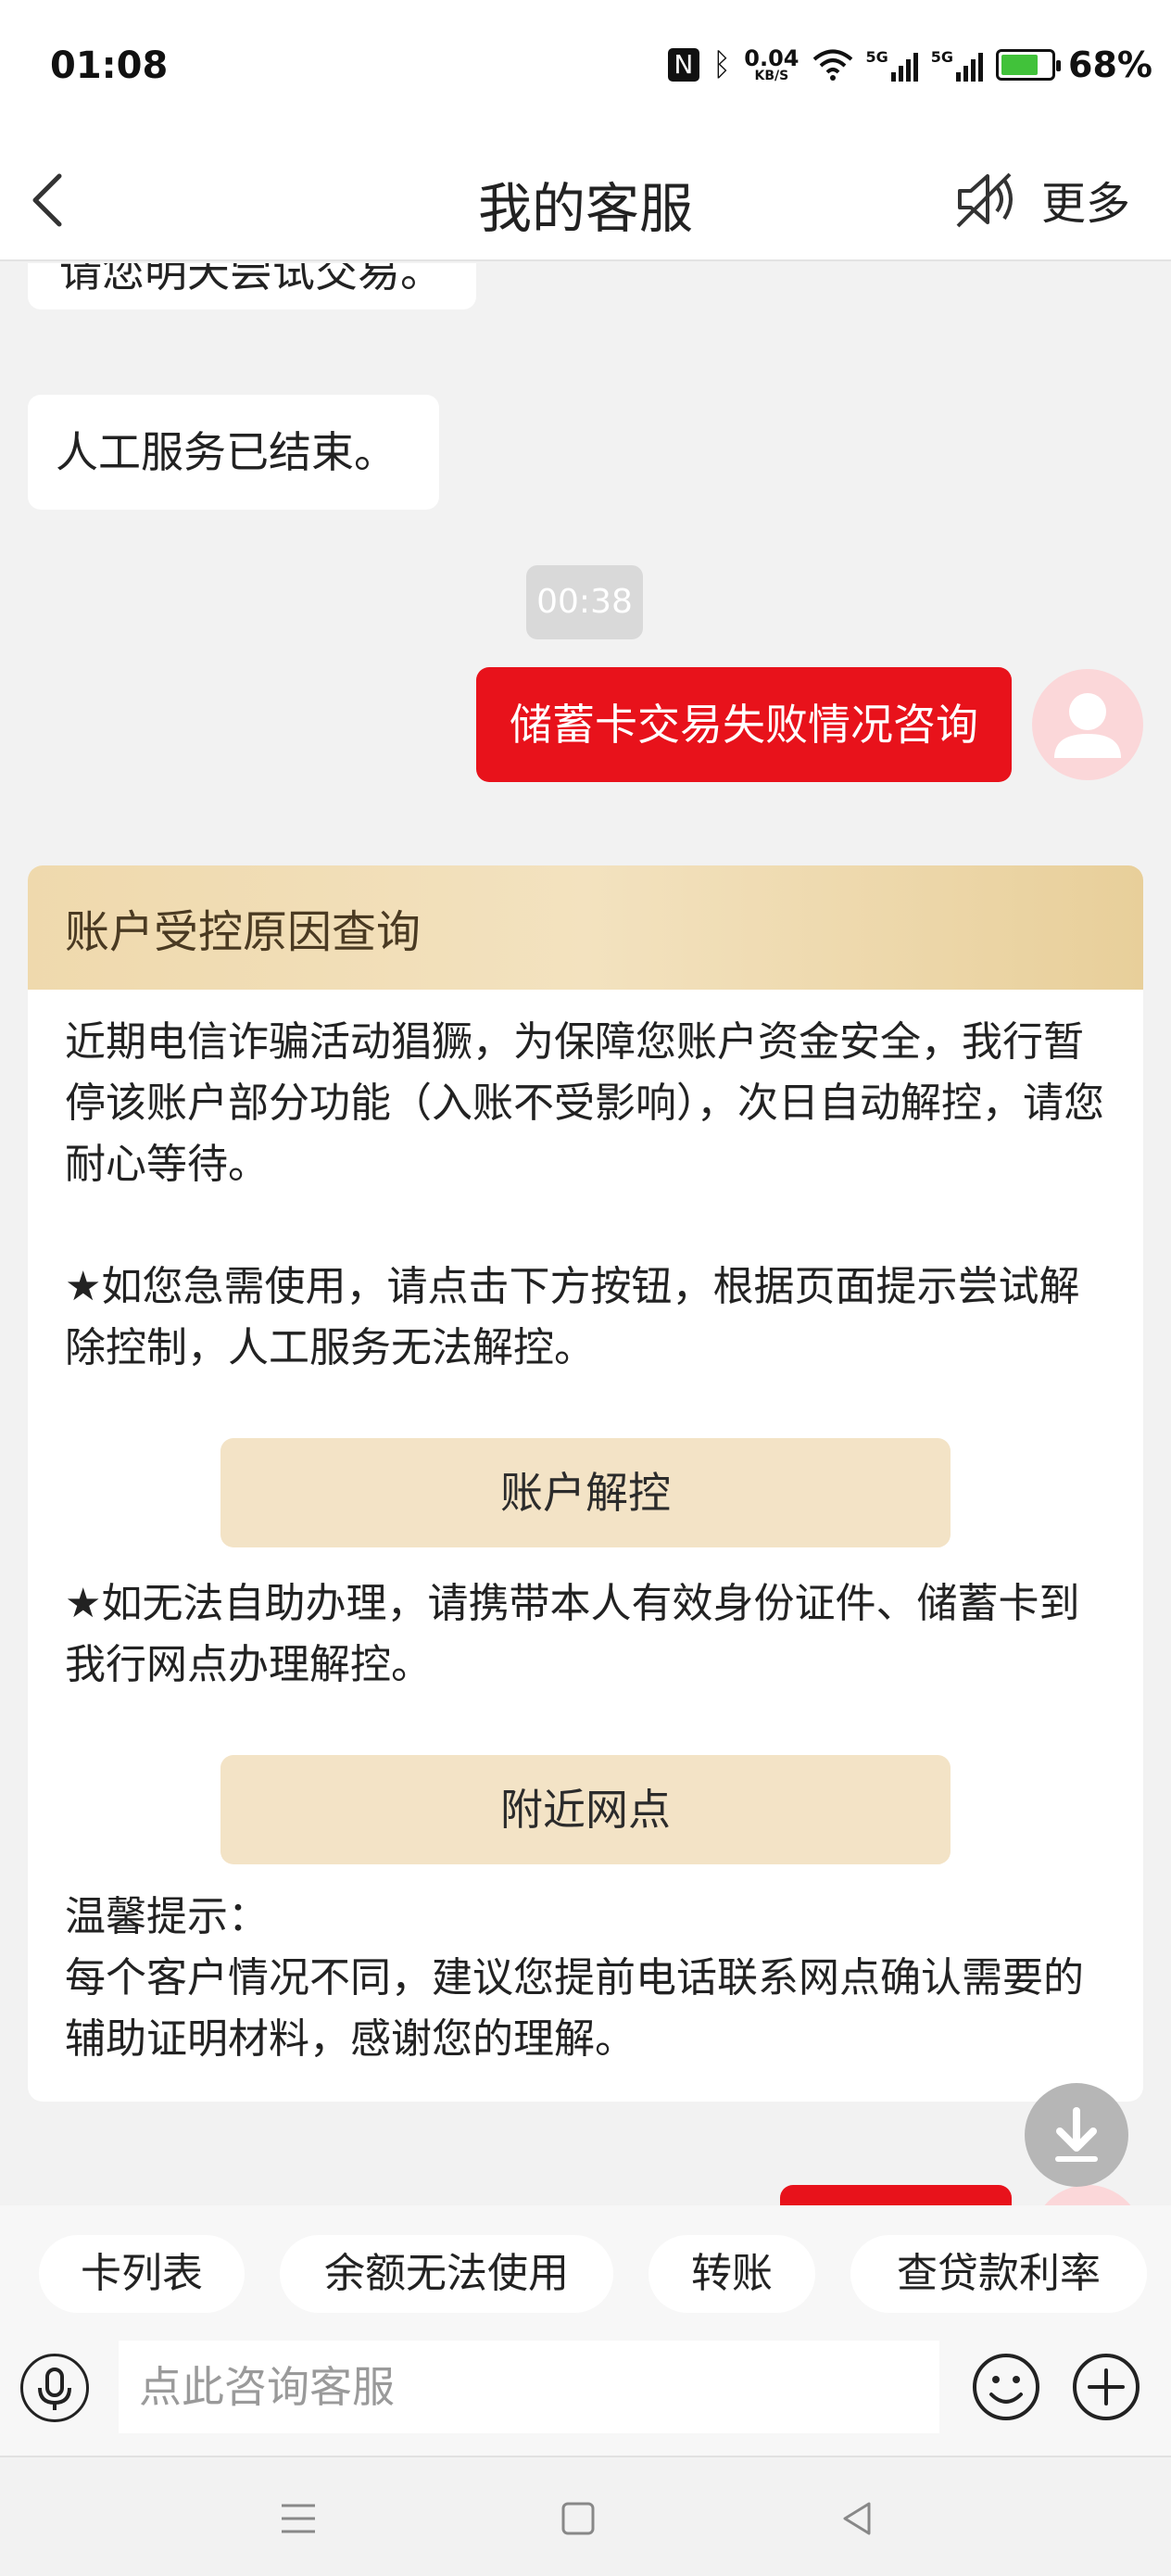 The image size is (1171, 2576). Describe the element at coordinates (985, 200) in the screenshot. I see `speaker-muted-icon` at that location.